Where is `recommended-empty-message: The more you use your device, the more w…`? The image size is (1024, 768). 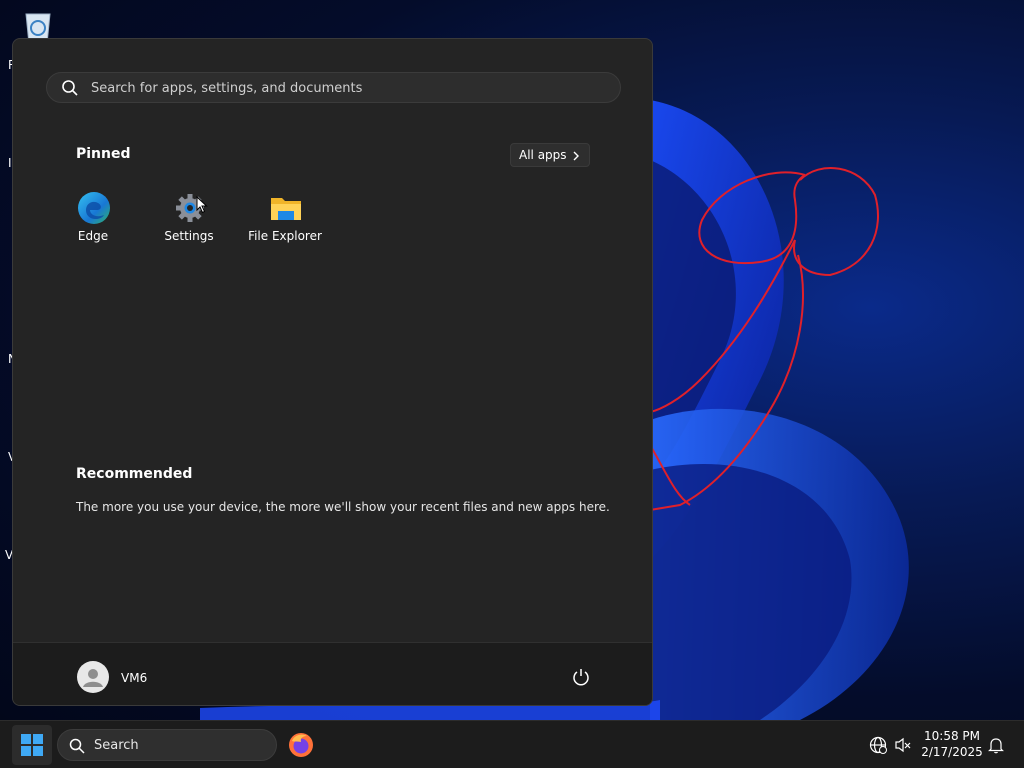
recommended-empty-message: The more you use your device, the more w… is located at coordinates (343, 507).